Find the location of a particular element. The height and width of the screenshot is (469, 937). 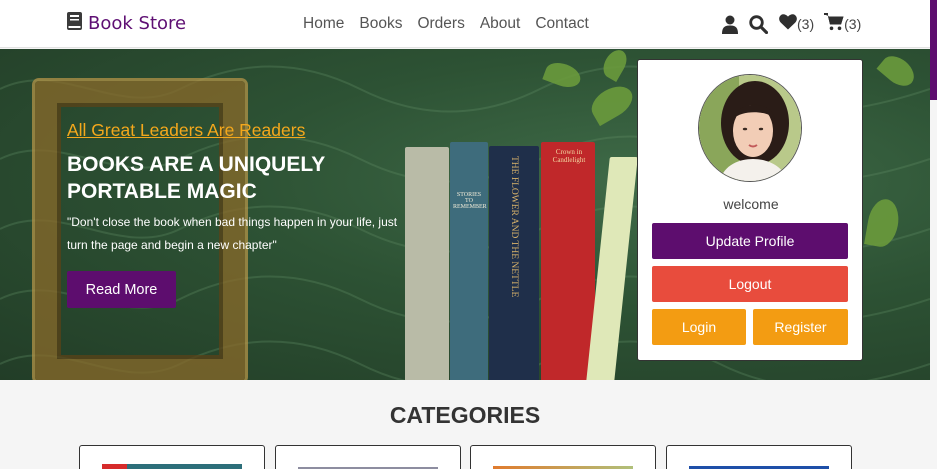

register-button: Register is located at coordinates (800, 327).